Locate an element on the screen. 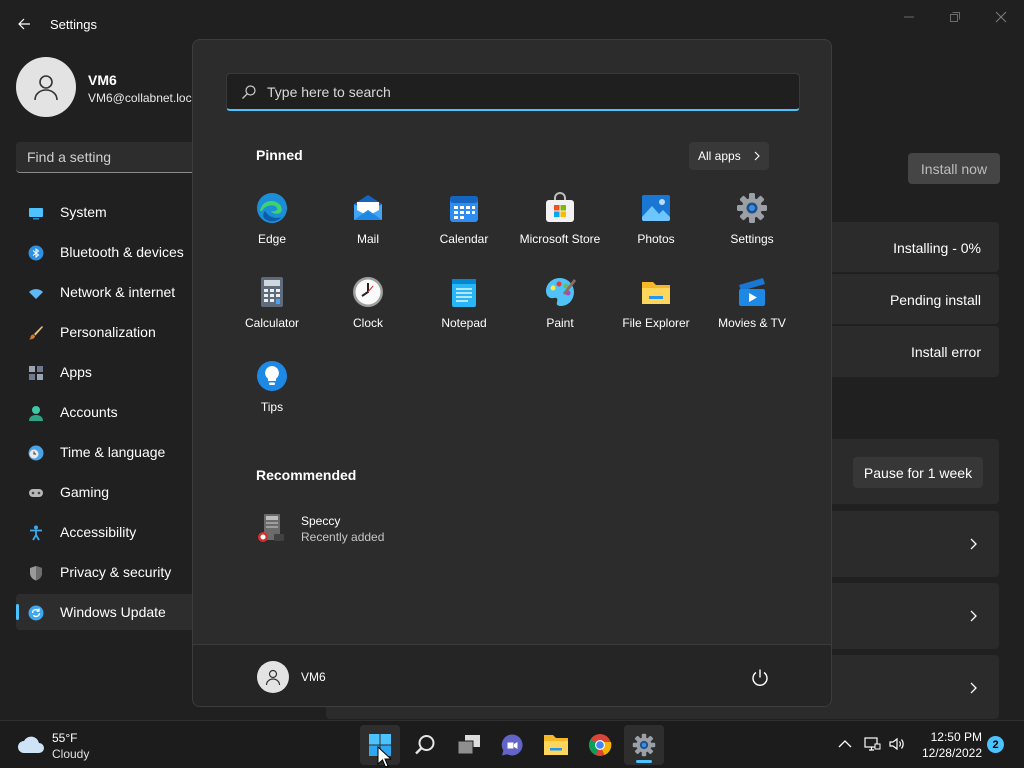 This screenshot has height=768, width=1024. pinned-app-edge: Edge is located at coordinates (272, 225).